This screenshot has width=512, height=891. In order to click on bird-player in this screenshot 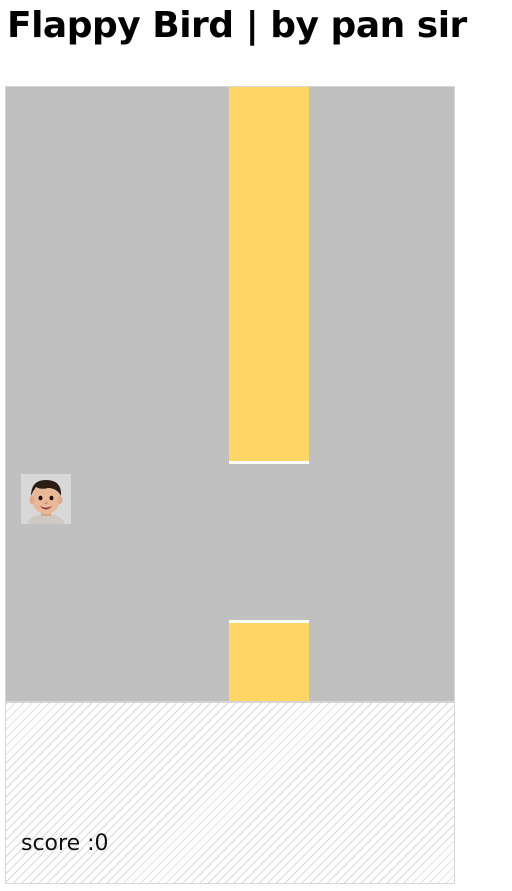, I will do `click(46, 499)`.